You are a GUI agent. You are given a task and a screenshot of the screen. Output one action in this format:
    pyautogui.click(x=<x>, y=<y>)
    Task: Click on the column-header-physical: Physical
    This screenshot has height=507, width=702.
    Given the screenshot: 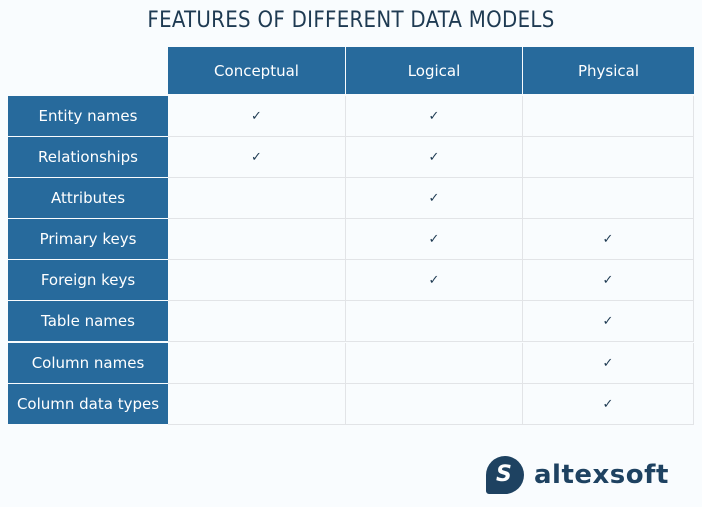 What is the action you would take?
    pyautogui.click(x=608, y=70)
    